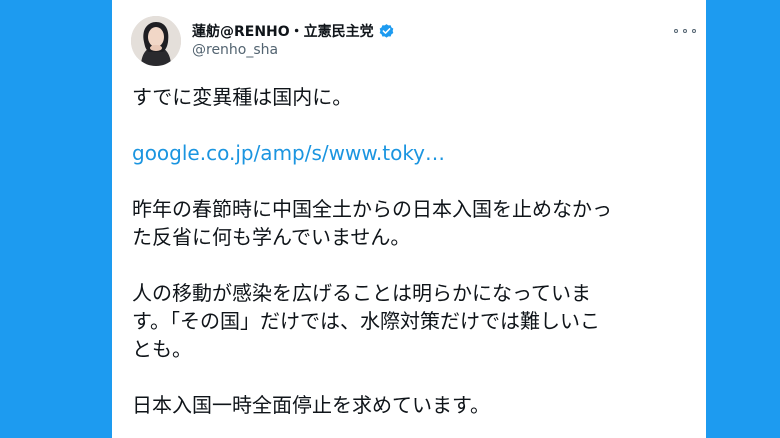 The height and width of the screenshot is (438, 780). Describe the element at coordinates (366, 321) in the screenshot. I see `tweet-line: す。「その国」だけでは、水際対策だけでは難しいこ` at that location.